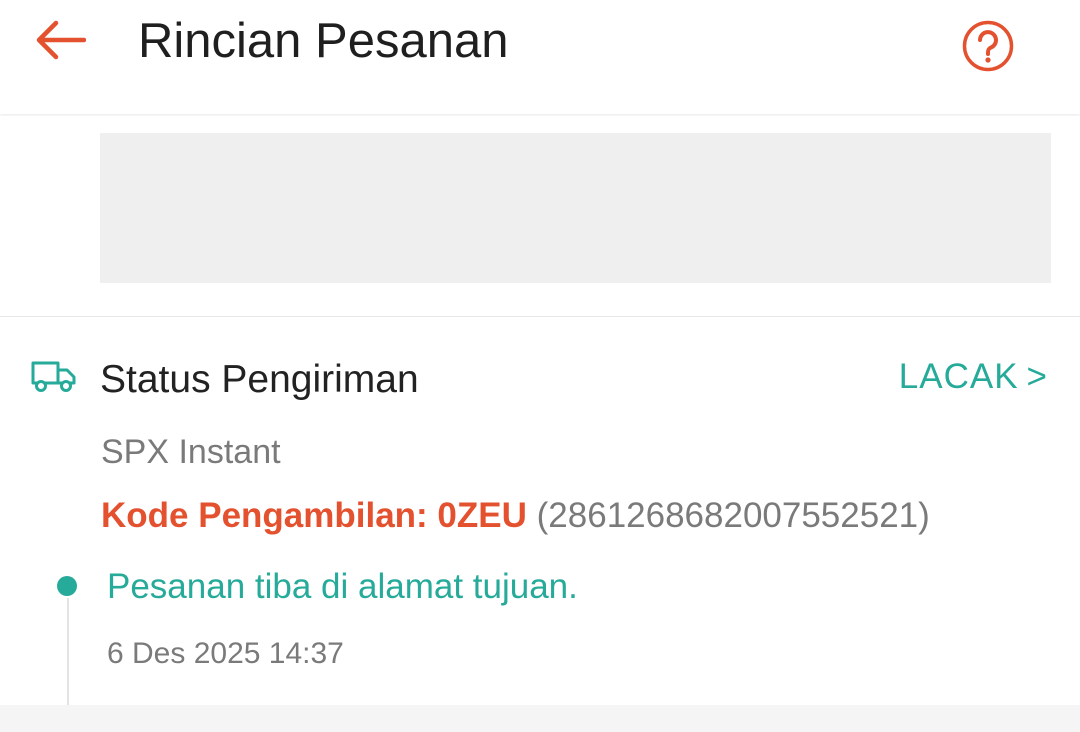  What do you see at coordinates (68, 651) in the screenshot?
I see `timeline-line` at bounding box center [68, 651].